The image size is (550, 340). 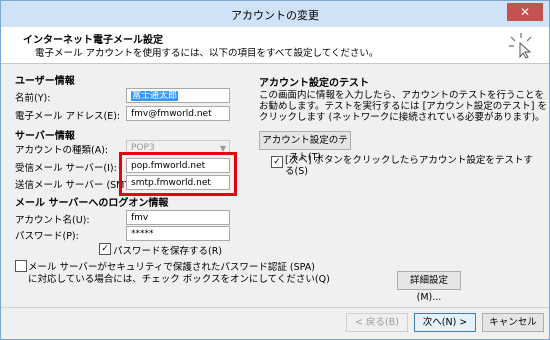 I want to click on remember-password-label: パスワードを保存する(R), so click(x=168, y=251).